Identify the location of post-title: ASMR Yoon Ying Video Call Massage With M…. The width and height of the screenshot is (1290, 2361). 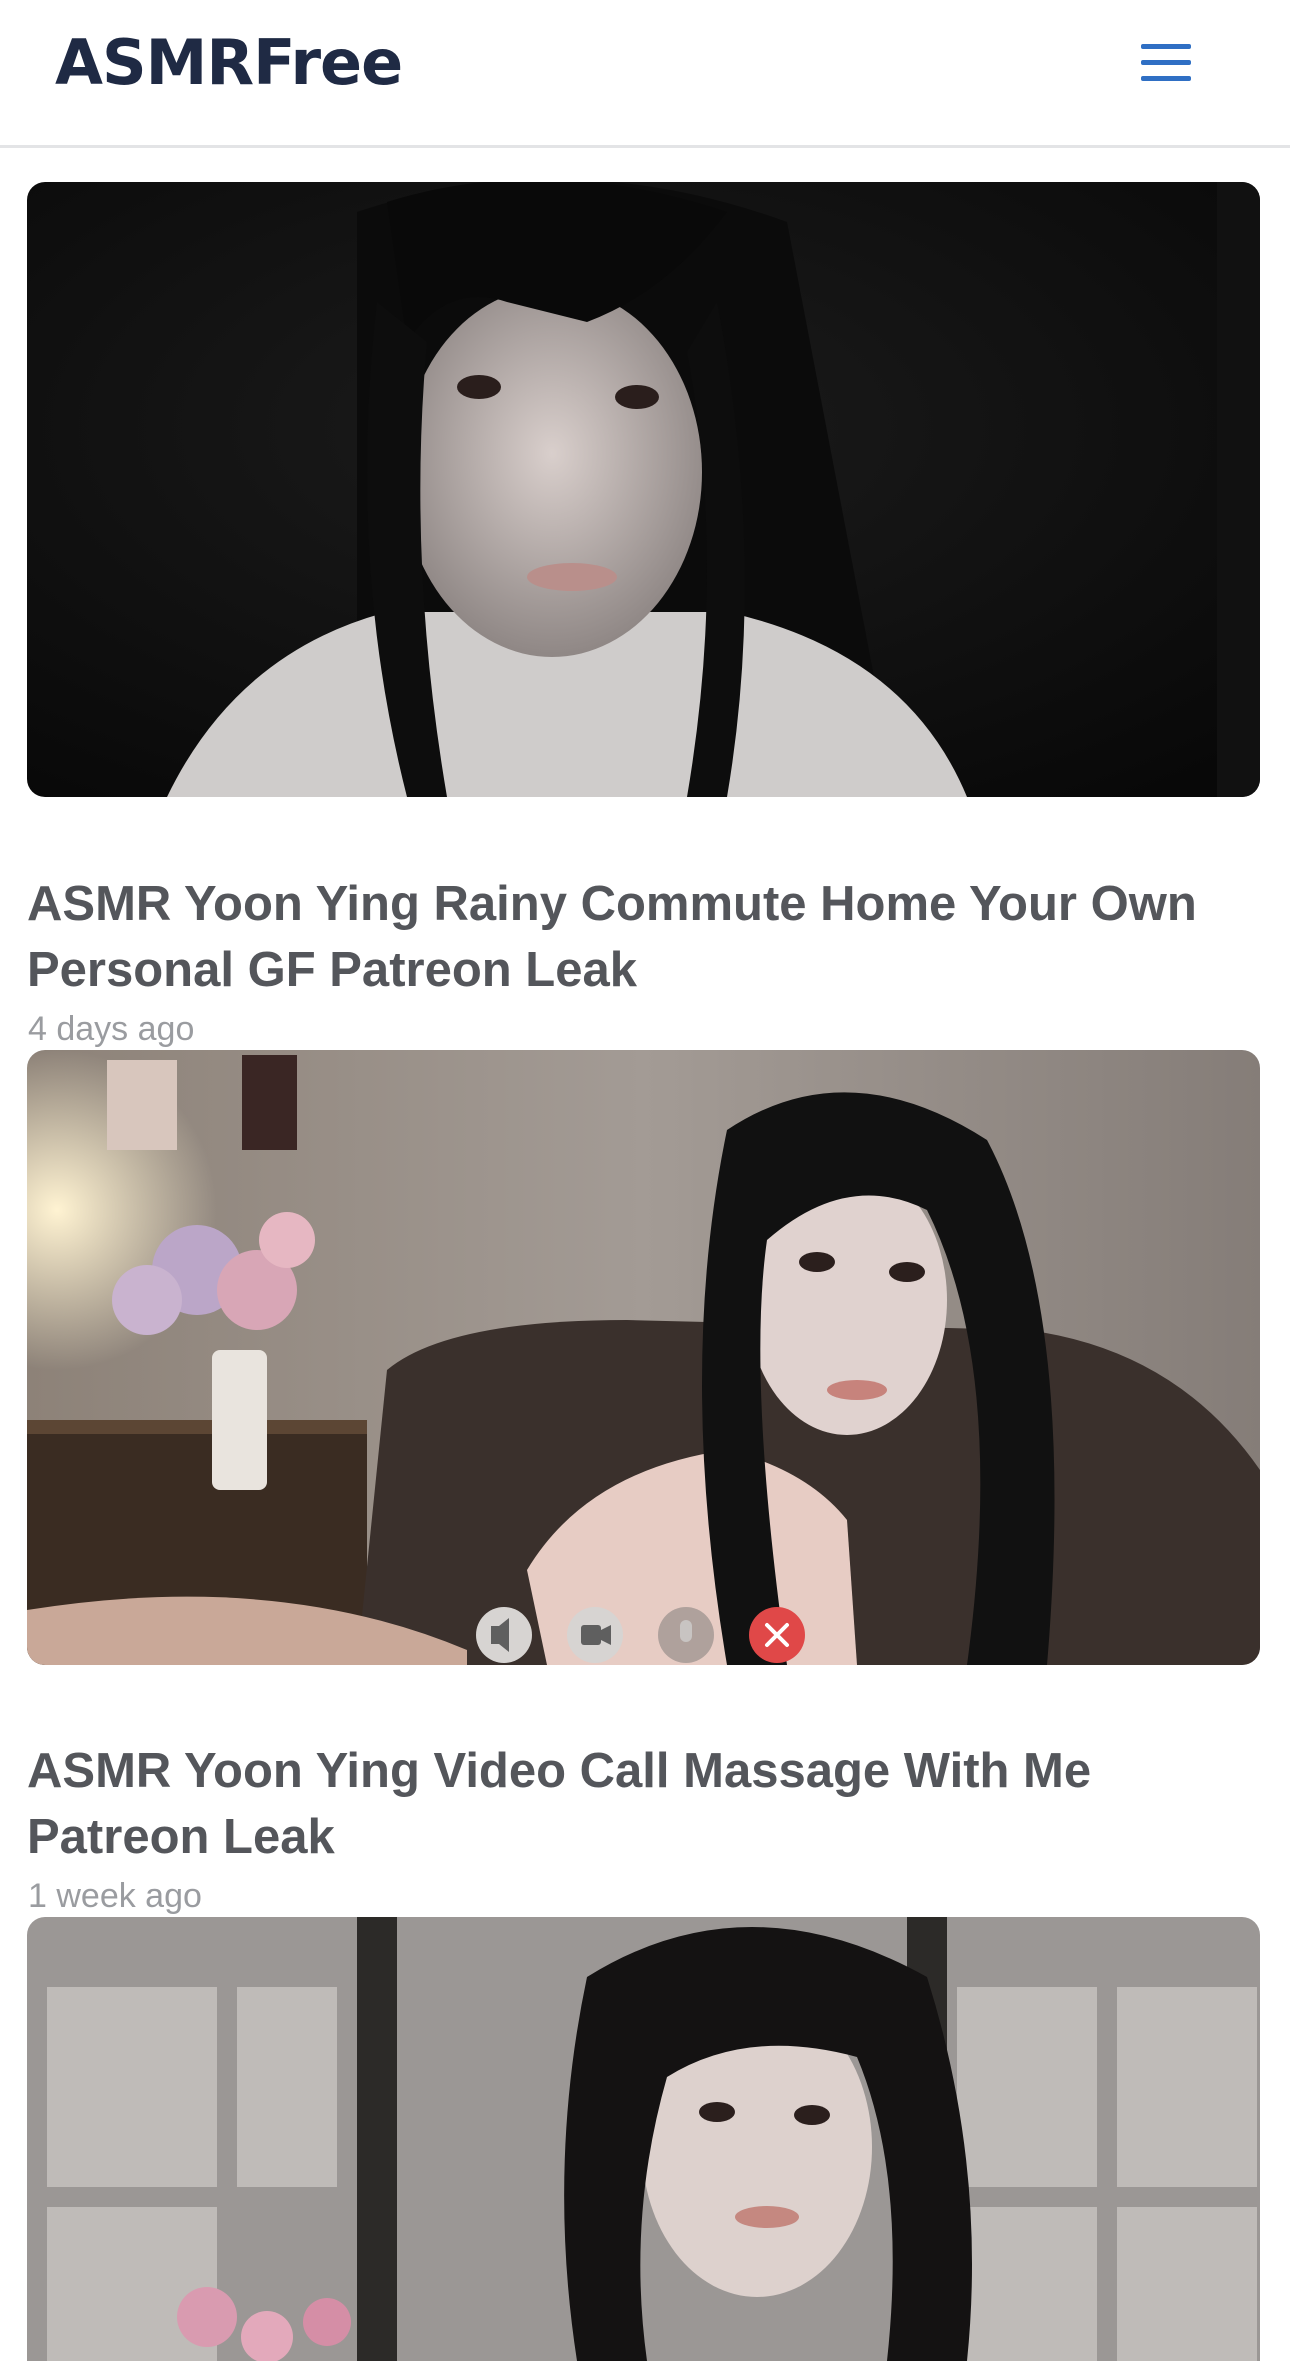
(643, 1804).